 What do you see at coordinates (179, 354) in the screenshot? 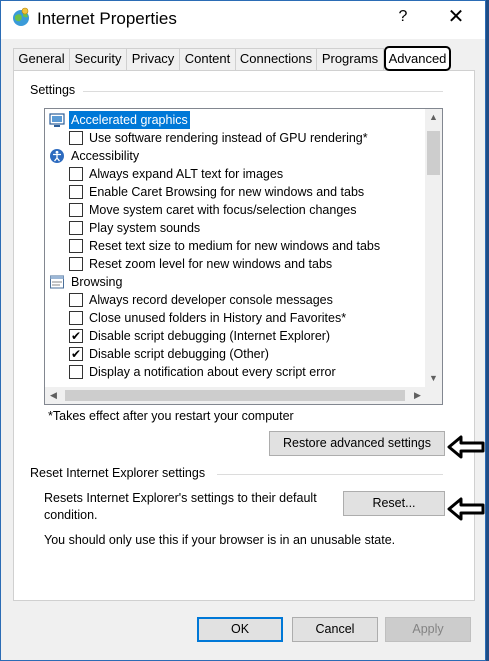
I see `setting-label: Disable script debugging (Other)` at bounding box center [179, 354].